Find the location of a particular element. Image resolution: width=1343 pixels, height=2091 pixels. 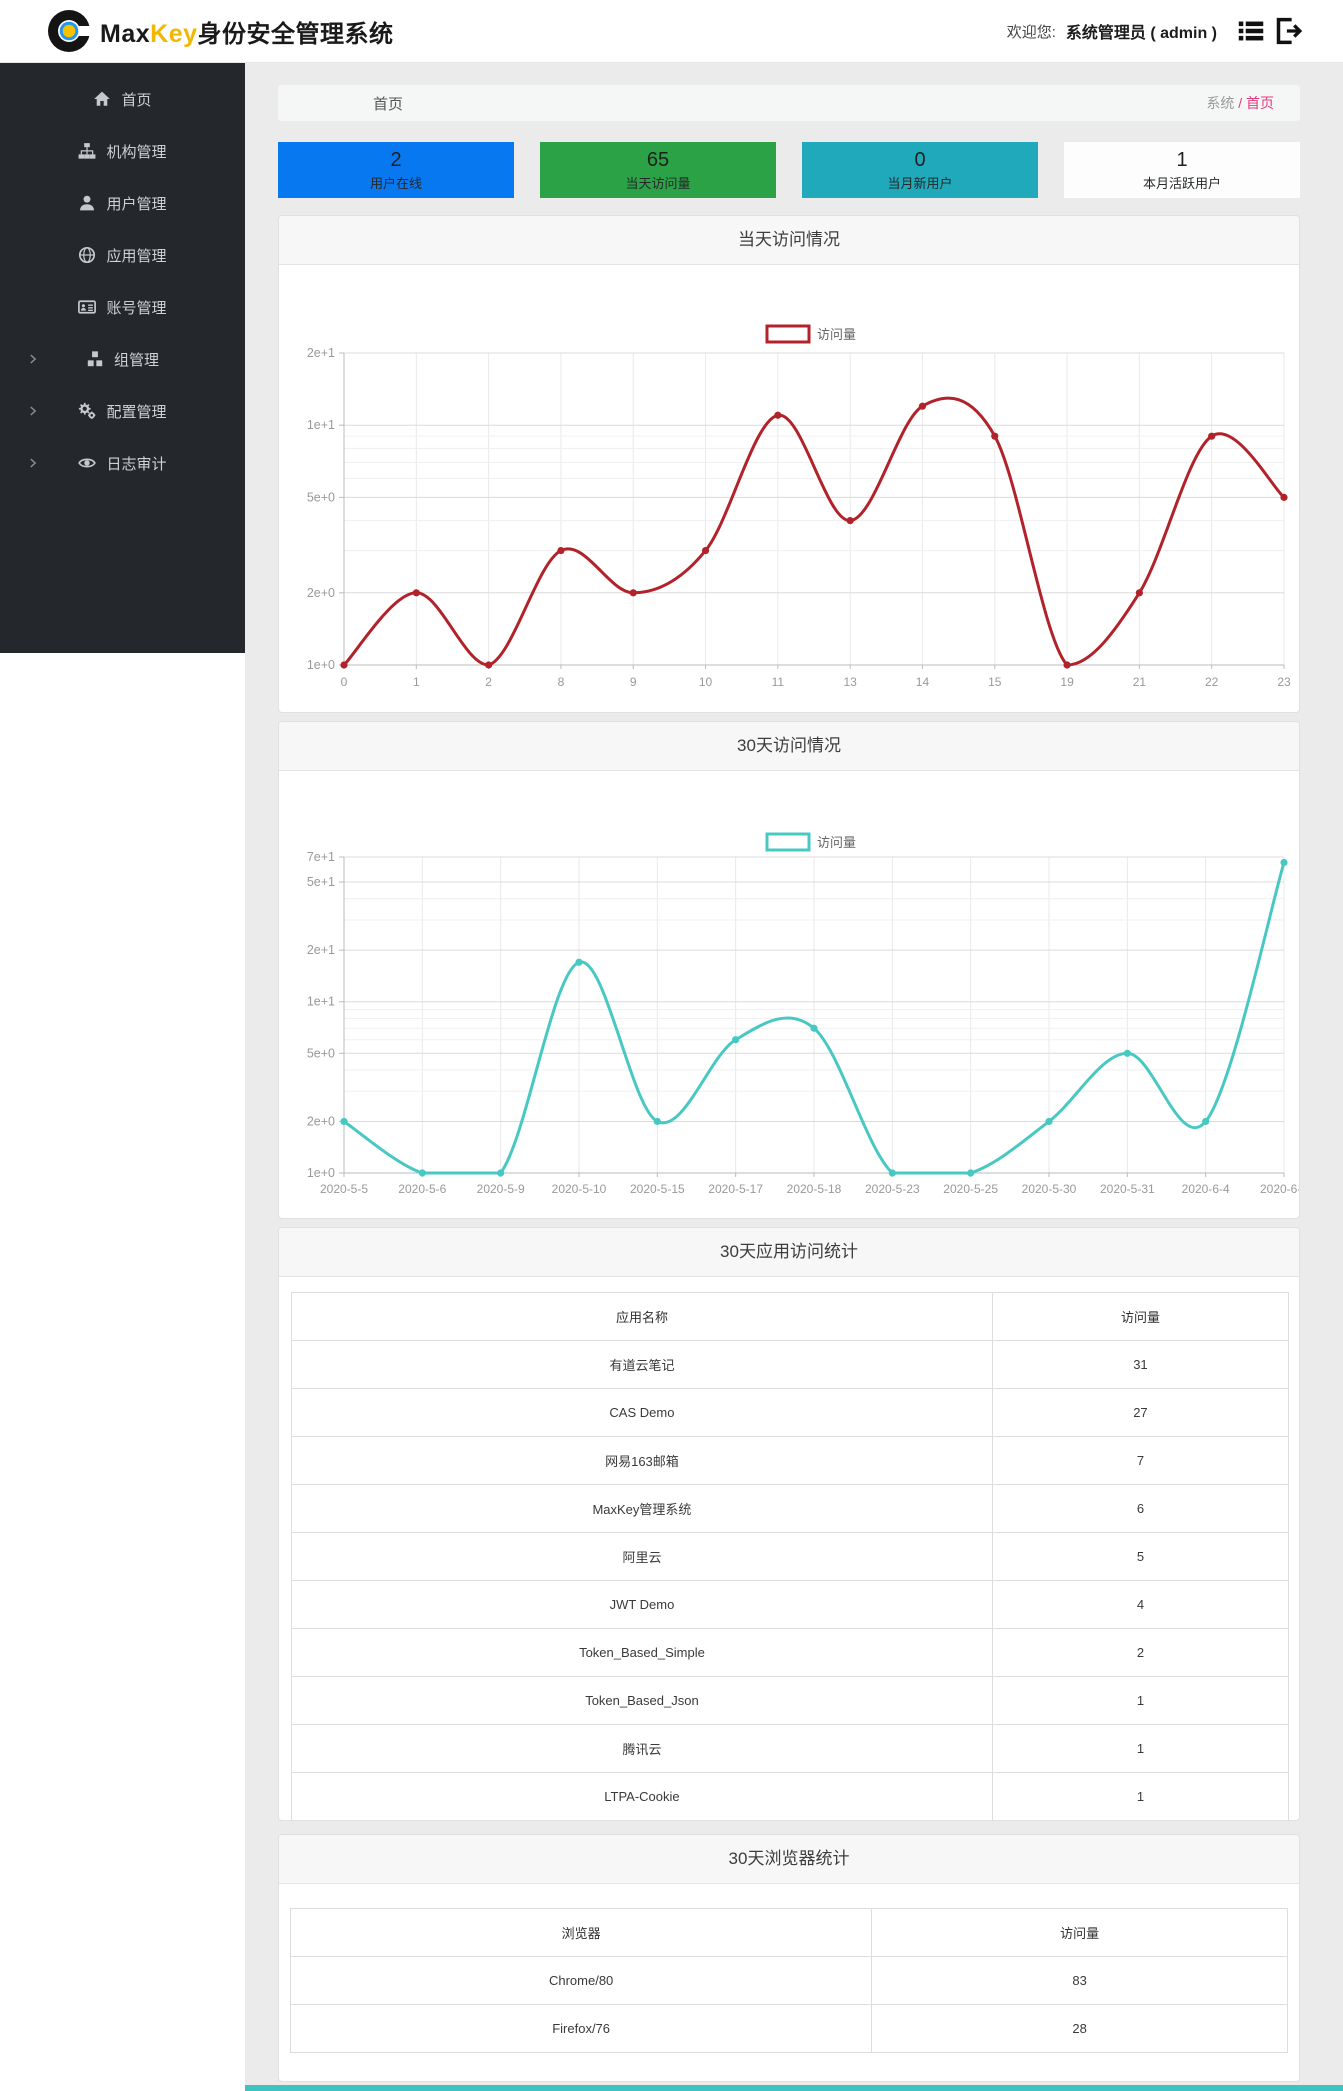

logout-icon is located at coordinates (1289, 31).